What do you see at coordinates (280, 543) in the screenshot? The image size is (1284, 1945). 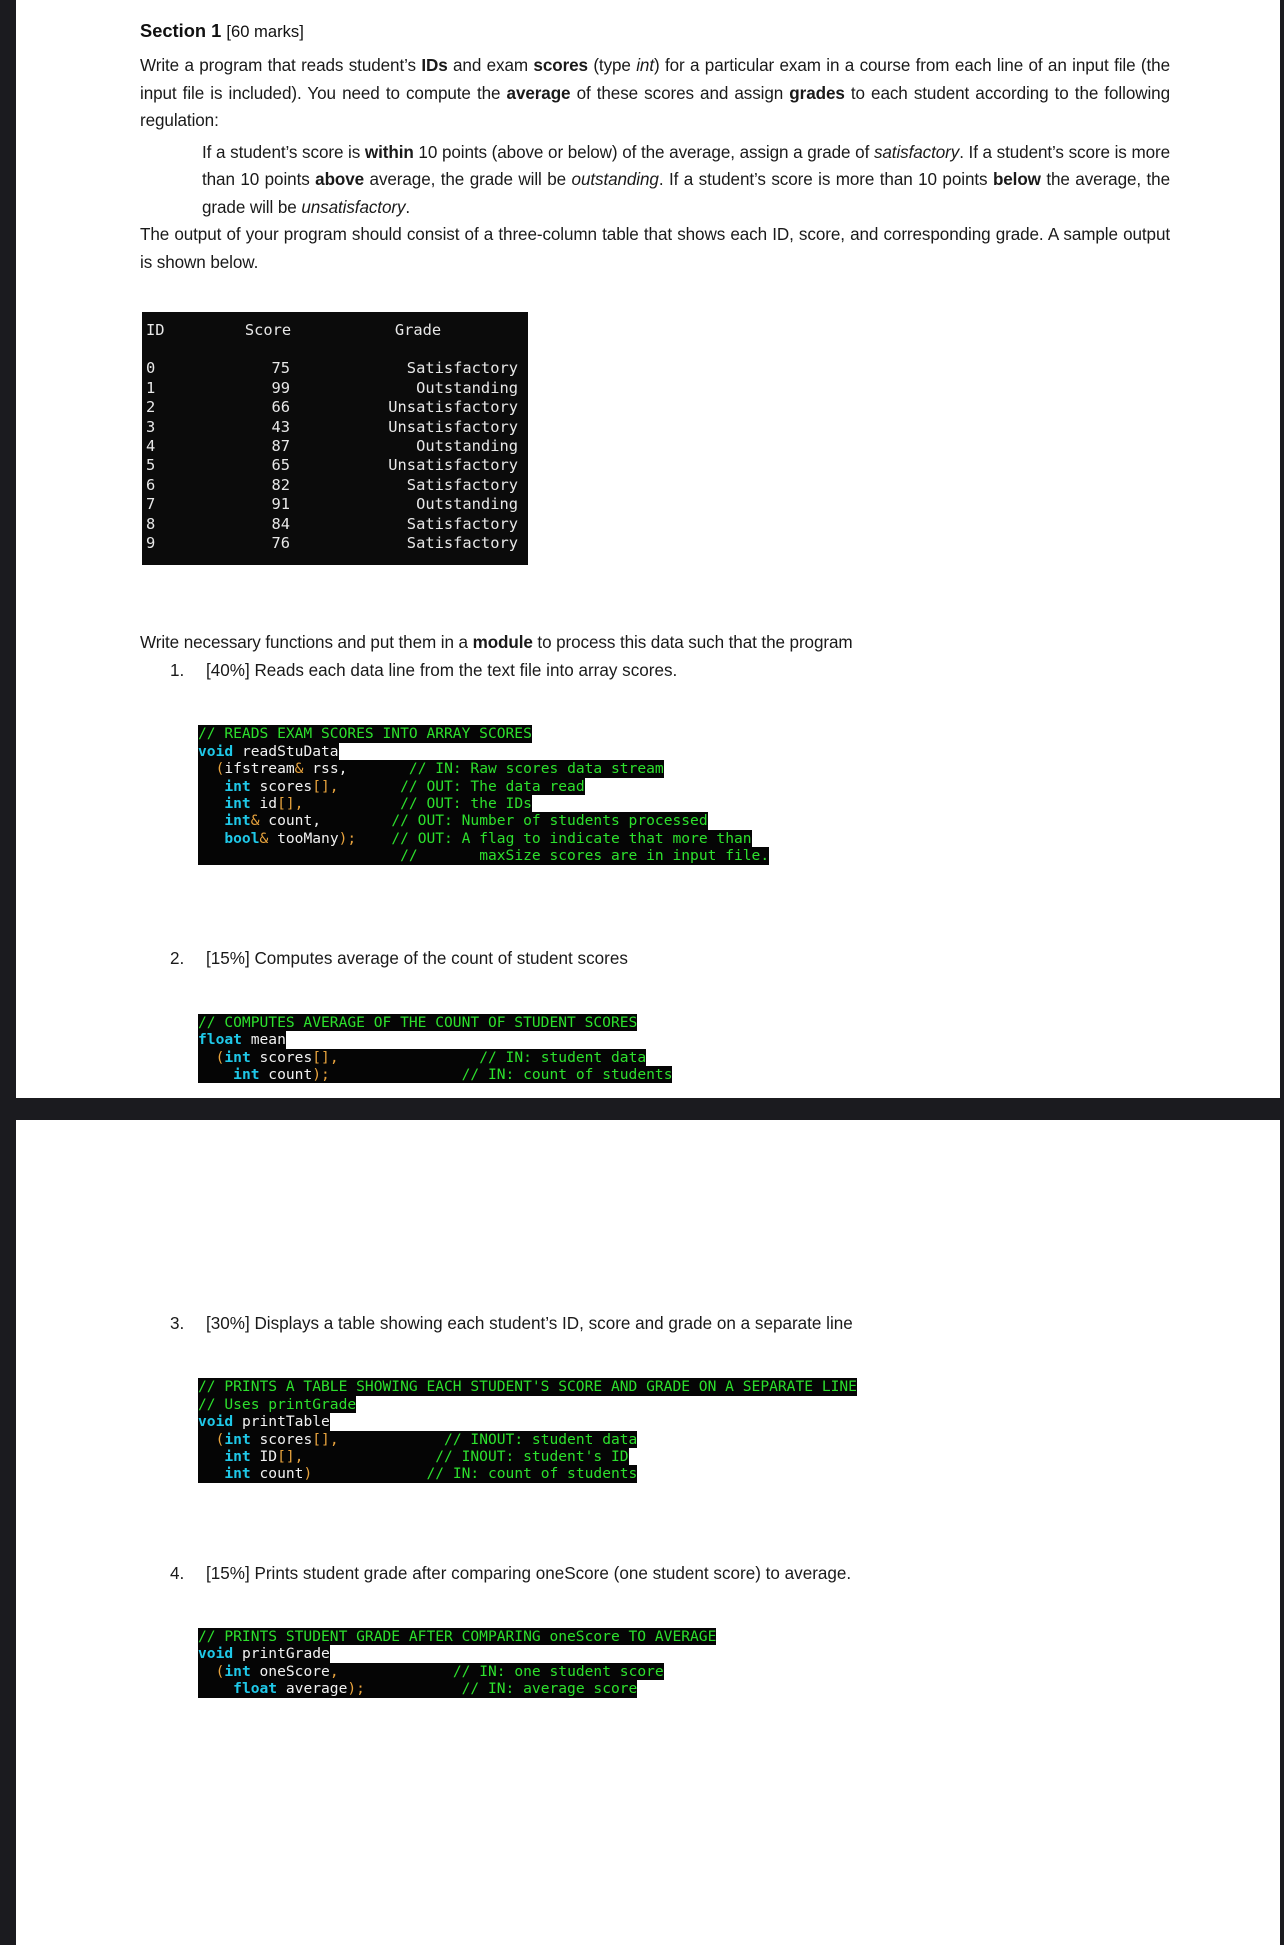 I see `cell-score: 76` at bounding box center [280, 543].